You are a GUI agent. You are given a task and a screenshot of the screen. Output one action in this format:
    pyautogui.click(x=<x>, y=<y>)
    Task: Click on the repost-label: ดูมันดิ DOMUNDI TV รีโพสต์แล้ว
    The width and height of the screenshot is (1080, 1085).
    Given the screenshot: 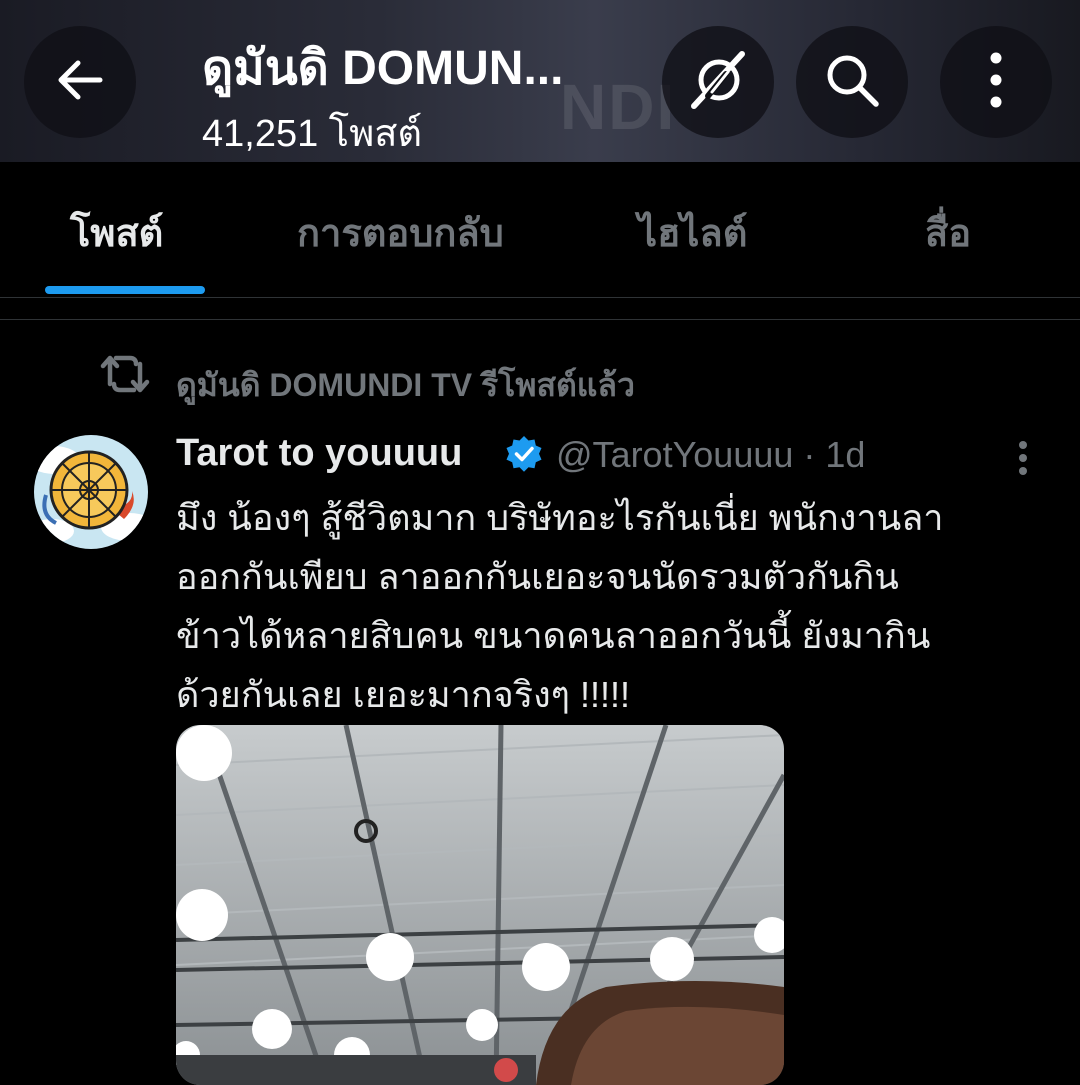 What is the action you would take?
    pyautogui.click(x=405, y=385)
    